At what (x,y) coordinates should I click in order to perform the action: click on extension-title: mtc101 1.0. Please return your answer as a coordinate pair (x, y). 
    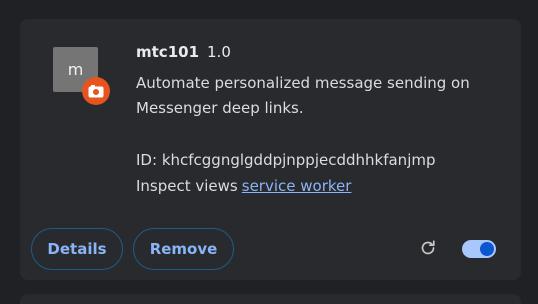
    Looking at the image, I should click on (183, 52).